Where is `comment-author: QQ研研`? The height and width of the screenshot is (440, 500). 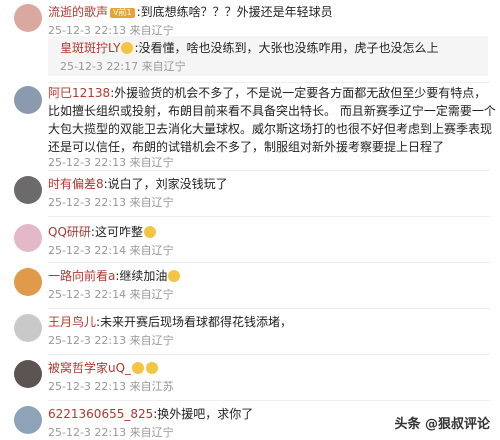
comment-author: QQ研研 is located at coordinates (69, 232).